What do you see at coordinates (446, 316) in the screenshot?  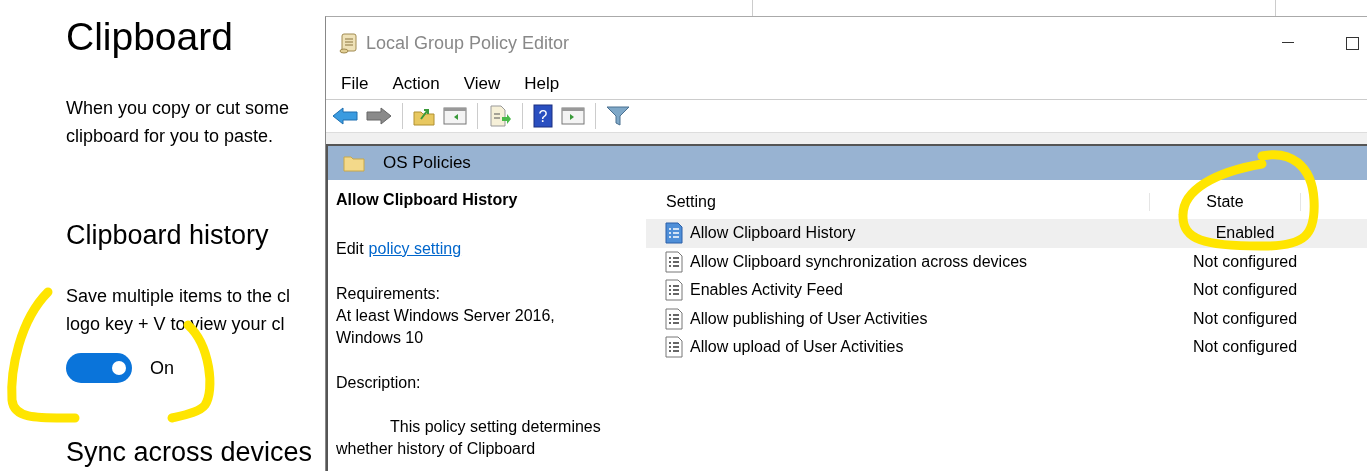 I see `requirements-text: At least Windows Server 2016,` at bounding box center [446, 316].